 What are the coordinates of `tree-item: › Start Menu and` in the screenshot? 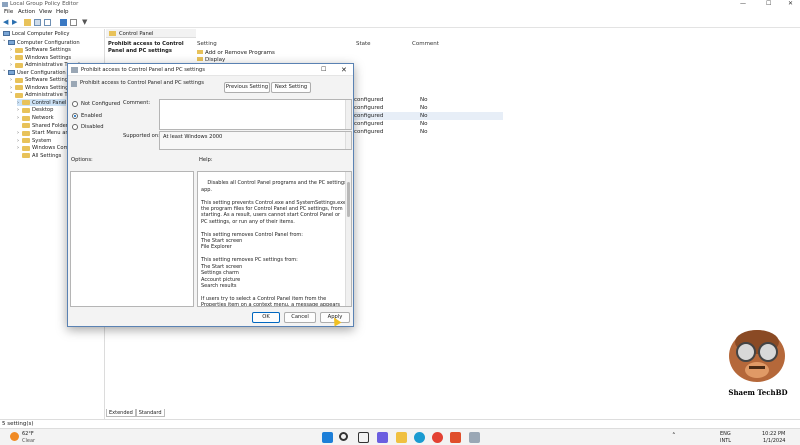 It's located at (44, 133).